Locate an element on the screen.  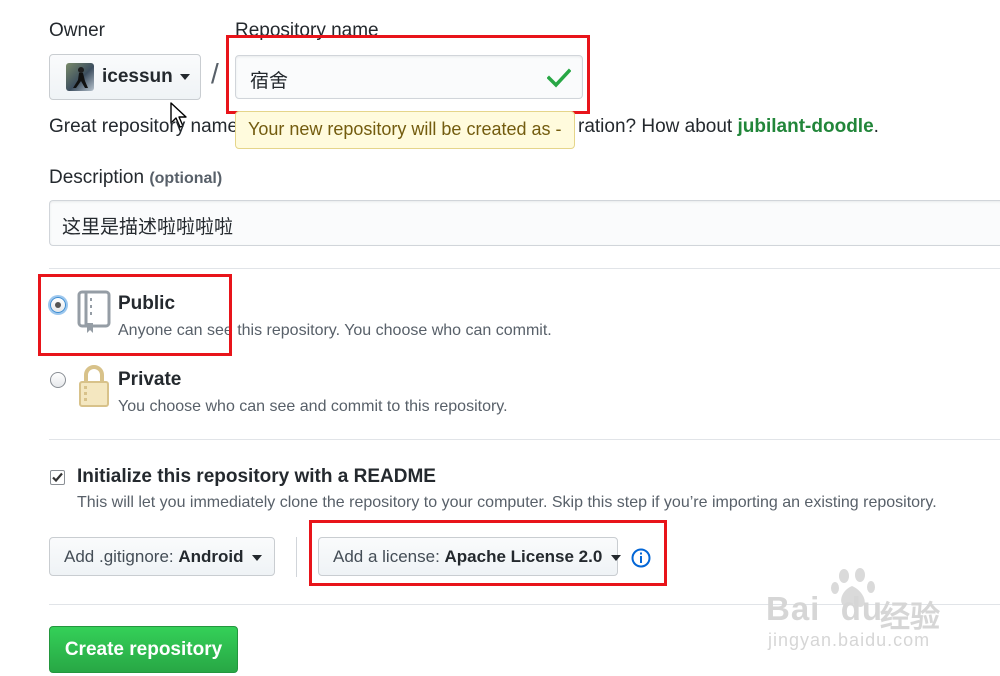
gitignore-value: Android is located at coordinates (211, 556).